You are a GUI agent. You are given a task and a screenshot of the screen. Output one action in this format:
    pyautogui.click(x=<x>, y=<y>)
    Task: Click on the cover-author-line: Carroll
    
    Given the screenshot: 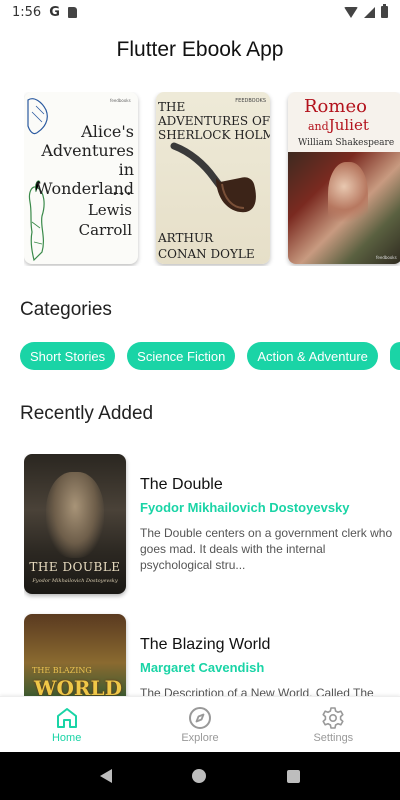 What is the action you would take?
    pyautogui.click(x=105, y=230)
    